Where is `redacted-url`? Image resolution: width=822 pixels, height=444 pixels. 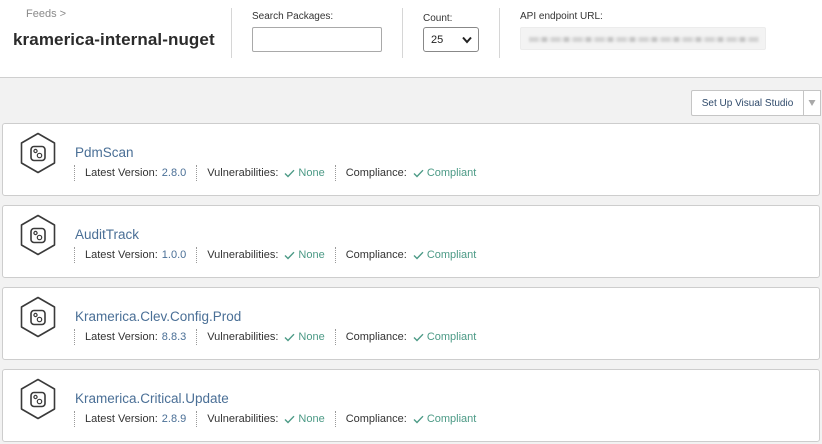
redacted-url is located at coordinates (644, 39).